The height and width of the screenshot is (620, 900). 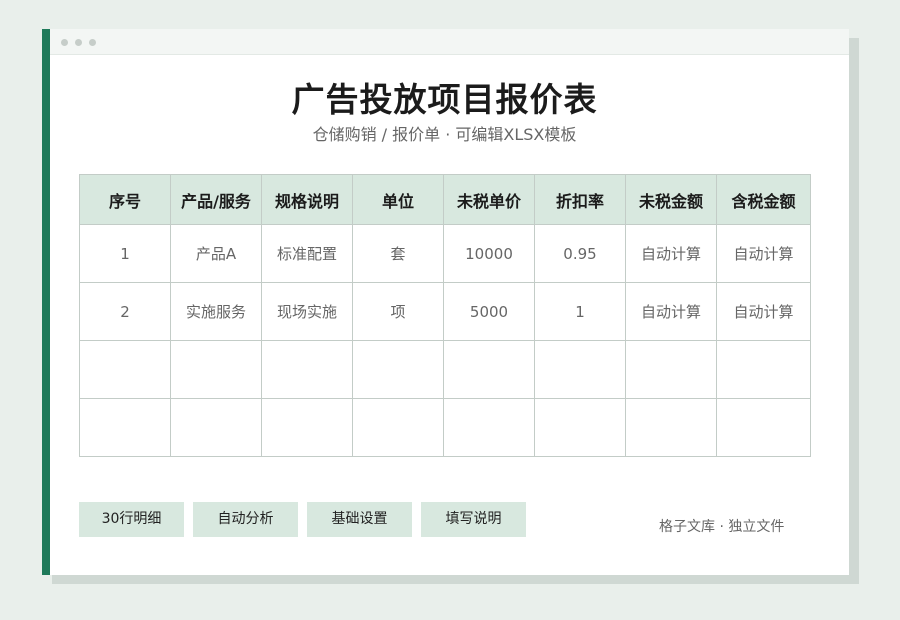 What do you see at coordinates (307, 199) in the screenshot?
I see `column-header: 规格说明` at bounding box center [307, 199].